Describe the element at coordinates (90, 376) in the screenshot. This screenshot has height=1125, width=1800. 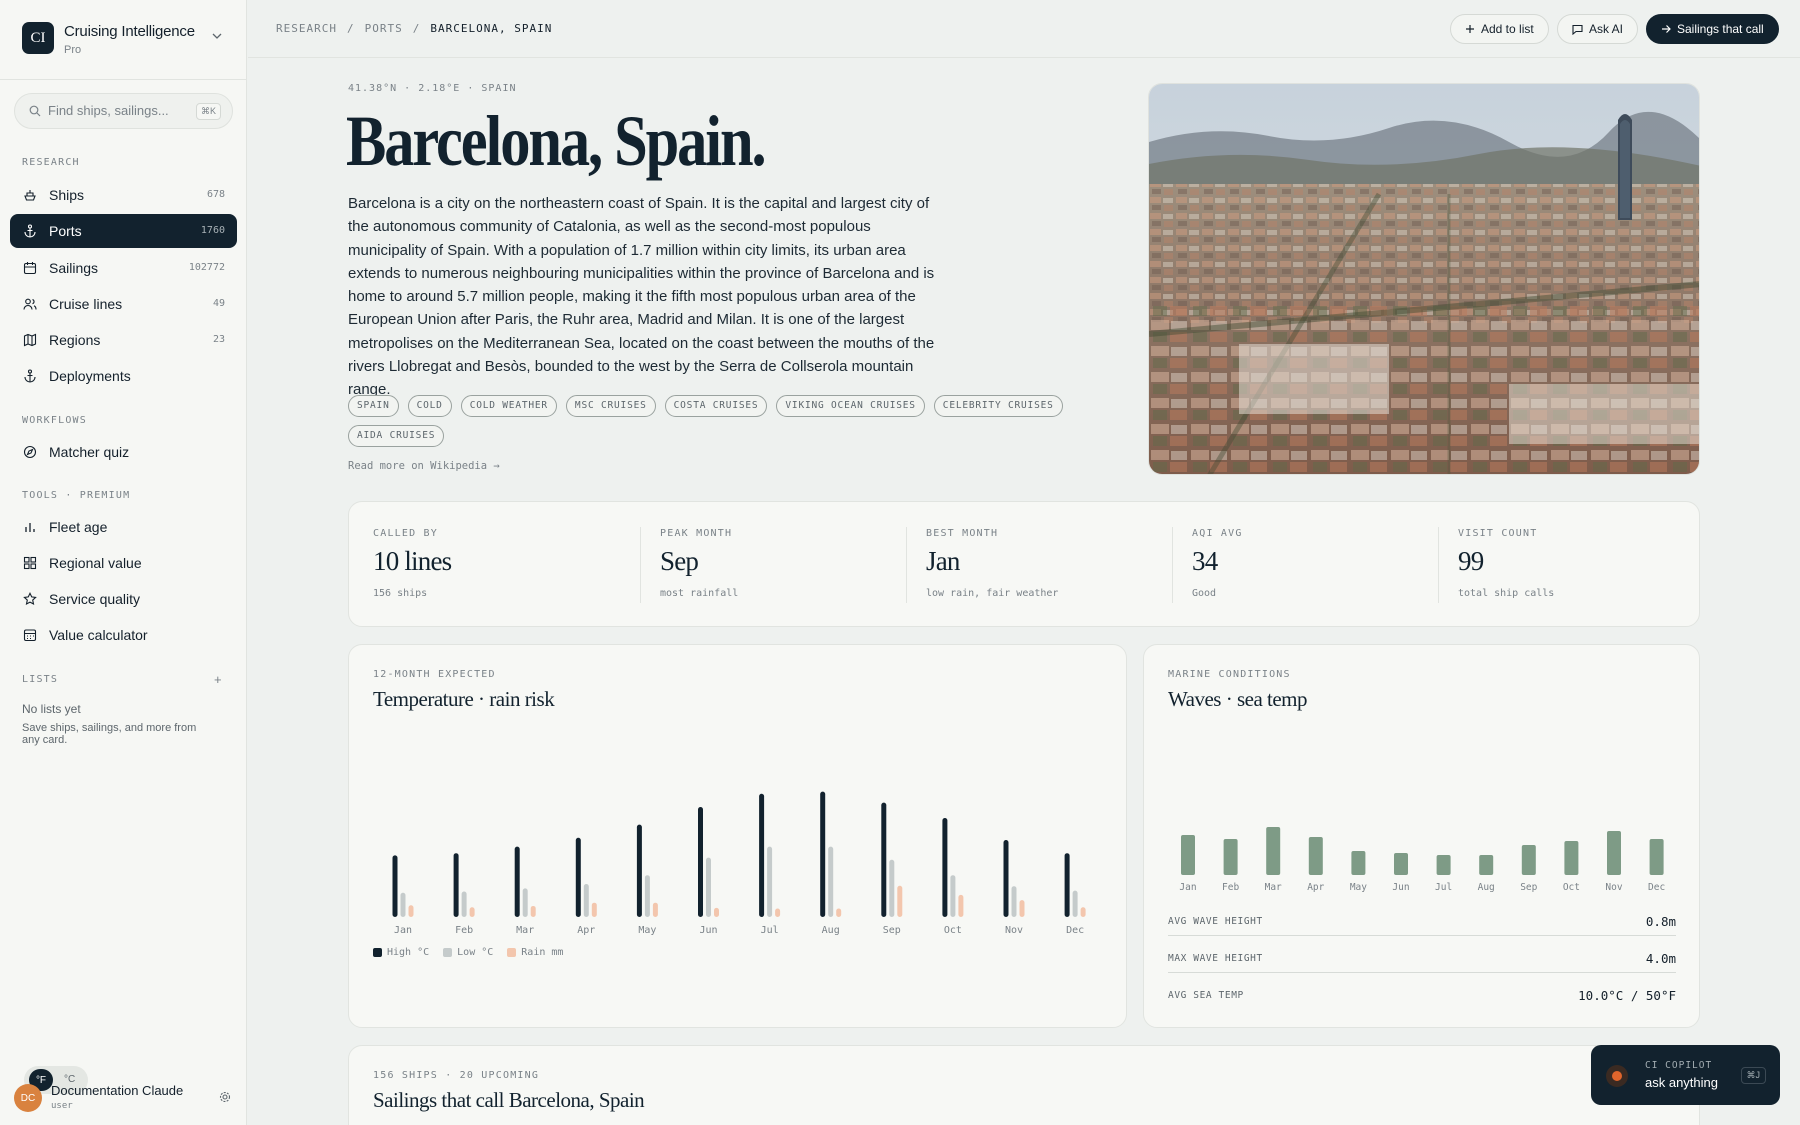
I see `sidebar-item-label: Deployments` at that location.